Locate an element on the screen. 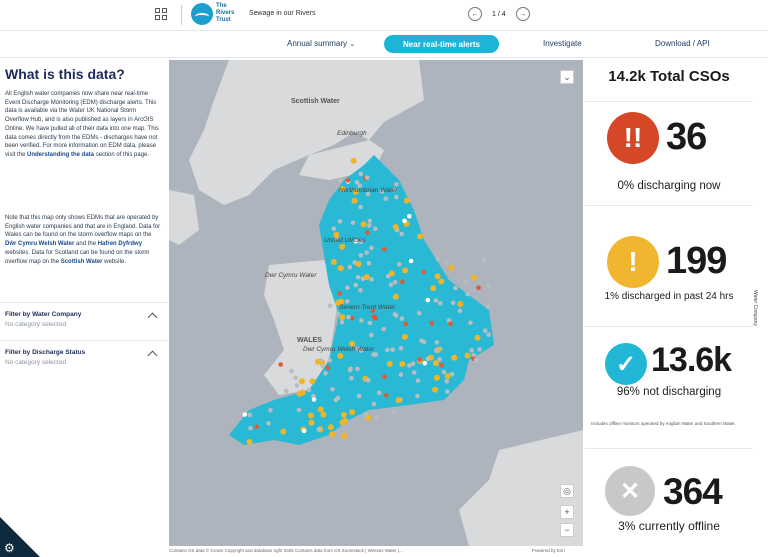  tab-near-real-time-alerts: Near real-time alerts is located at coordinates (441, 44).